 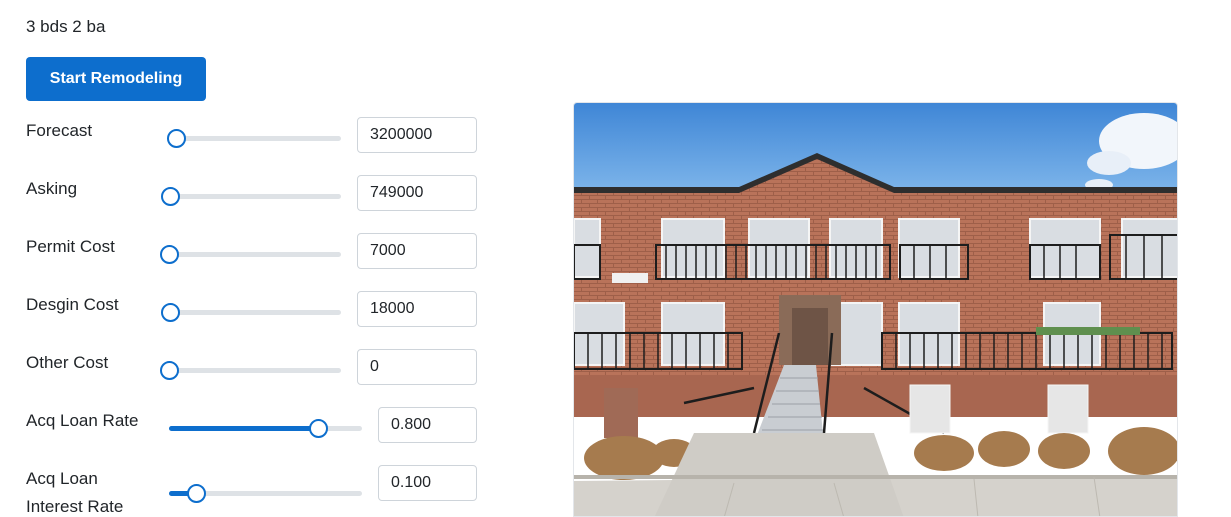 I want to click on design-cost-slider, so click(x=251, y=312).